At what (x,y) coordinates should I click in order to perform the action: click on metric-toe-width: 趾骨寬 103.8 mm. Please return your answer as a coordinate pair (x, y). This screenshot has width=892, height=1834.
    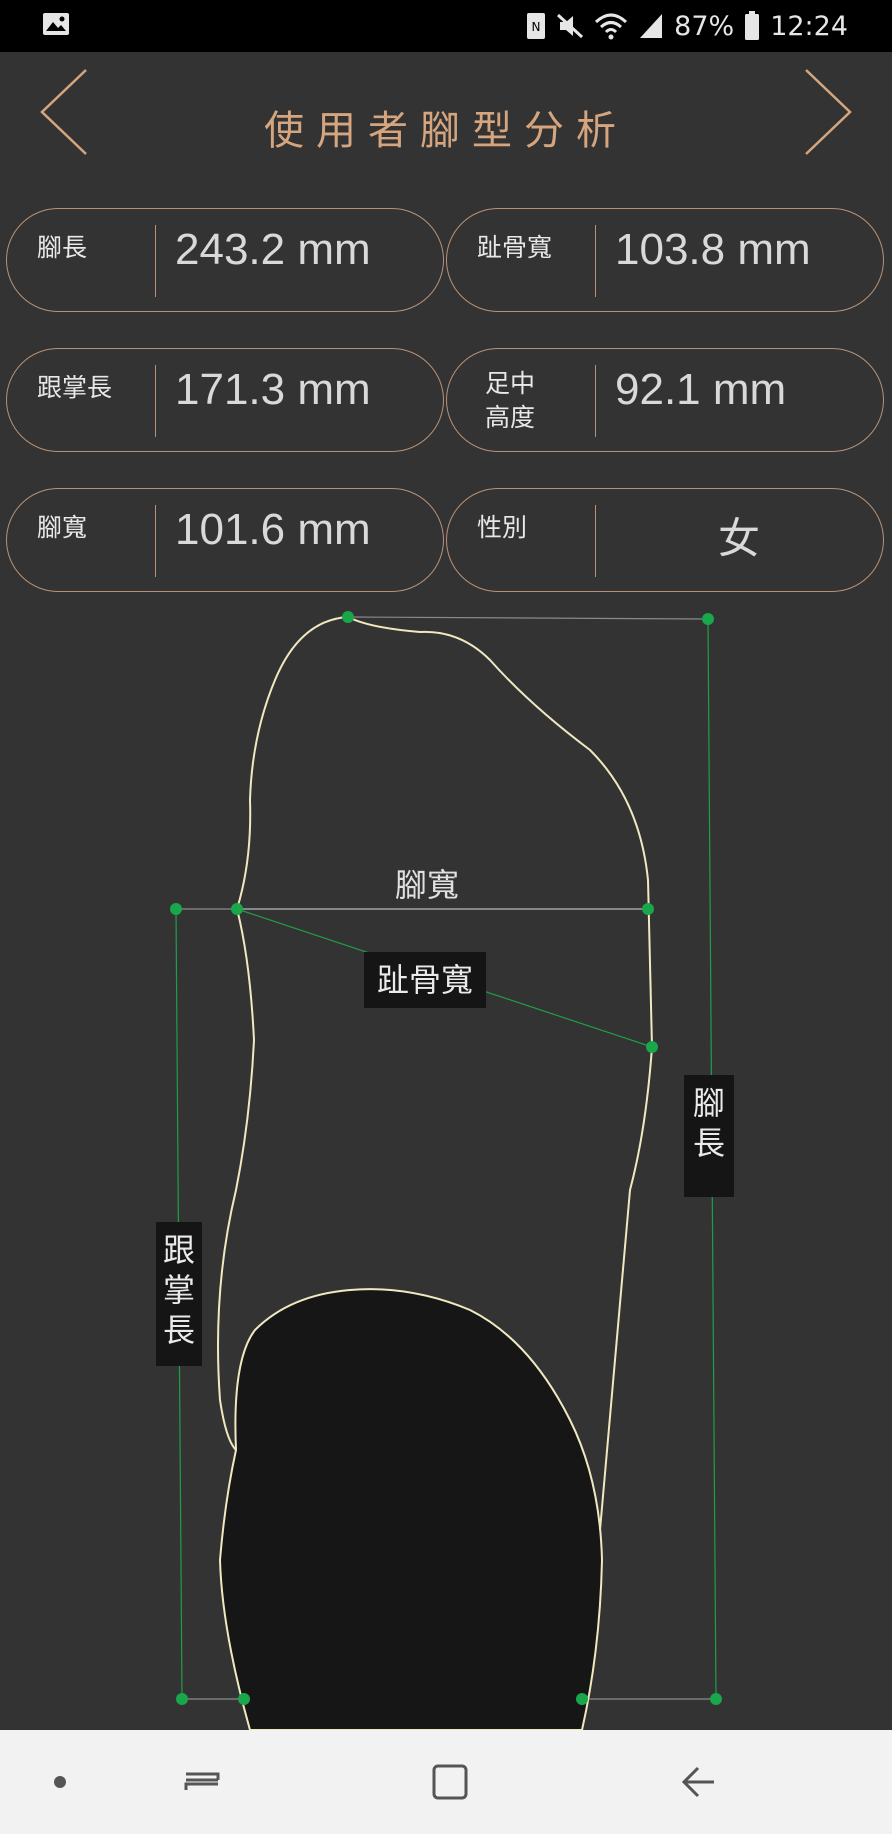
    Looking at the image, I should click on (665, 260).